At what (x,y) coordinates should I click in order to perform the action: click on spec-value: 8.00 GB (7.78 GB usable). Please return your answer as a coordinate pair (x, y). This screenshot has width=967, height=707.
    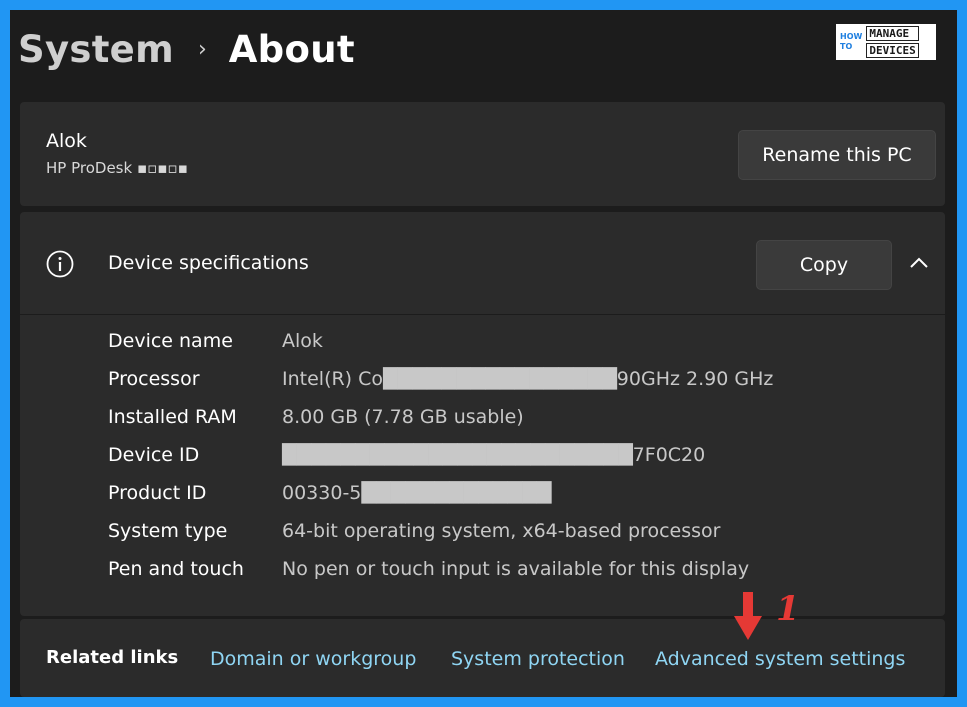
    Looking at the image, I should click on (403, 417).